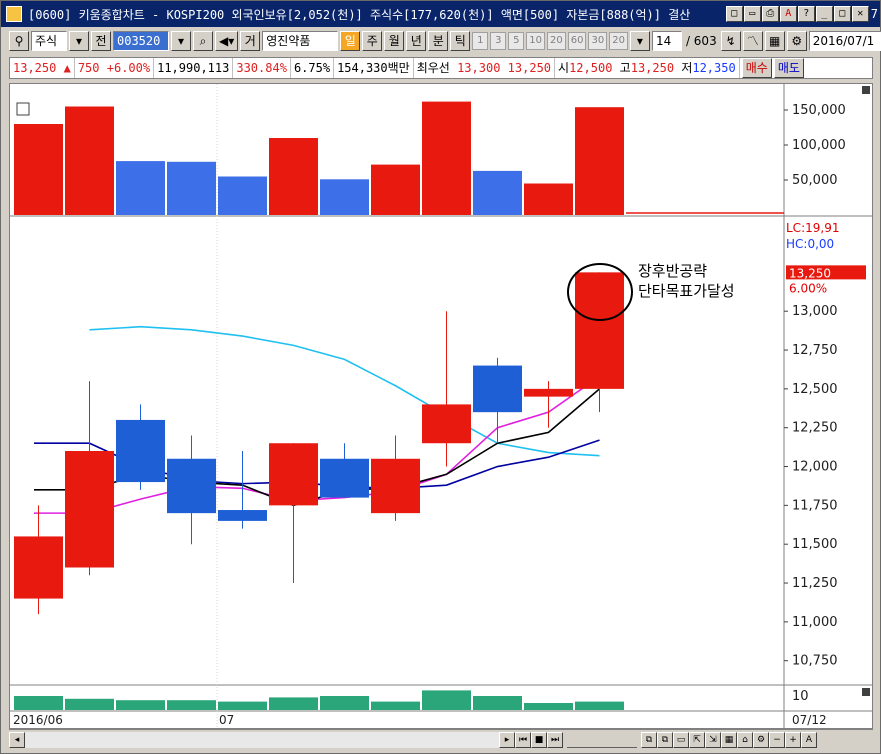  What do you see at coordinates (815, 350) in the screenshot?
I see `price-tick-label: 12,750` at bounding box center [815, 350].